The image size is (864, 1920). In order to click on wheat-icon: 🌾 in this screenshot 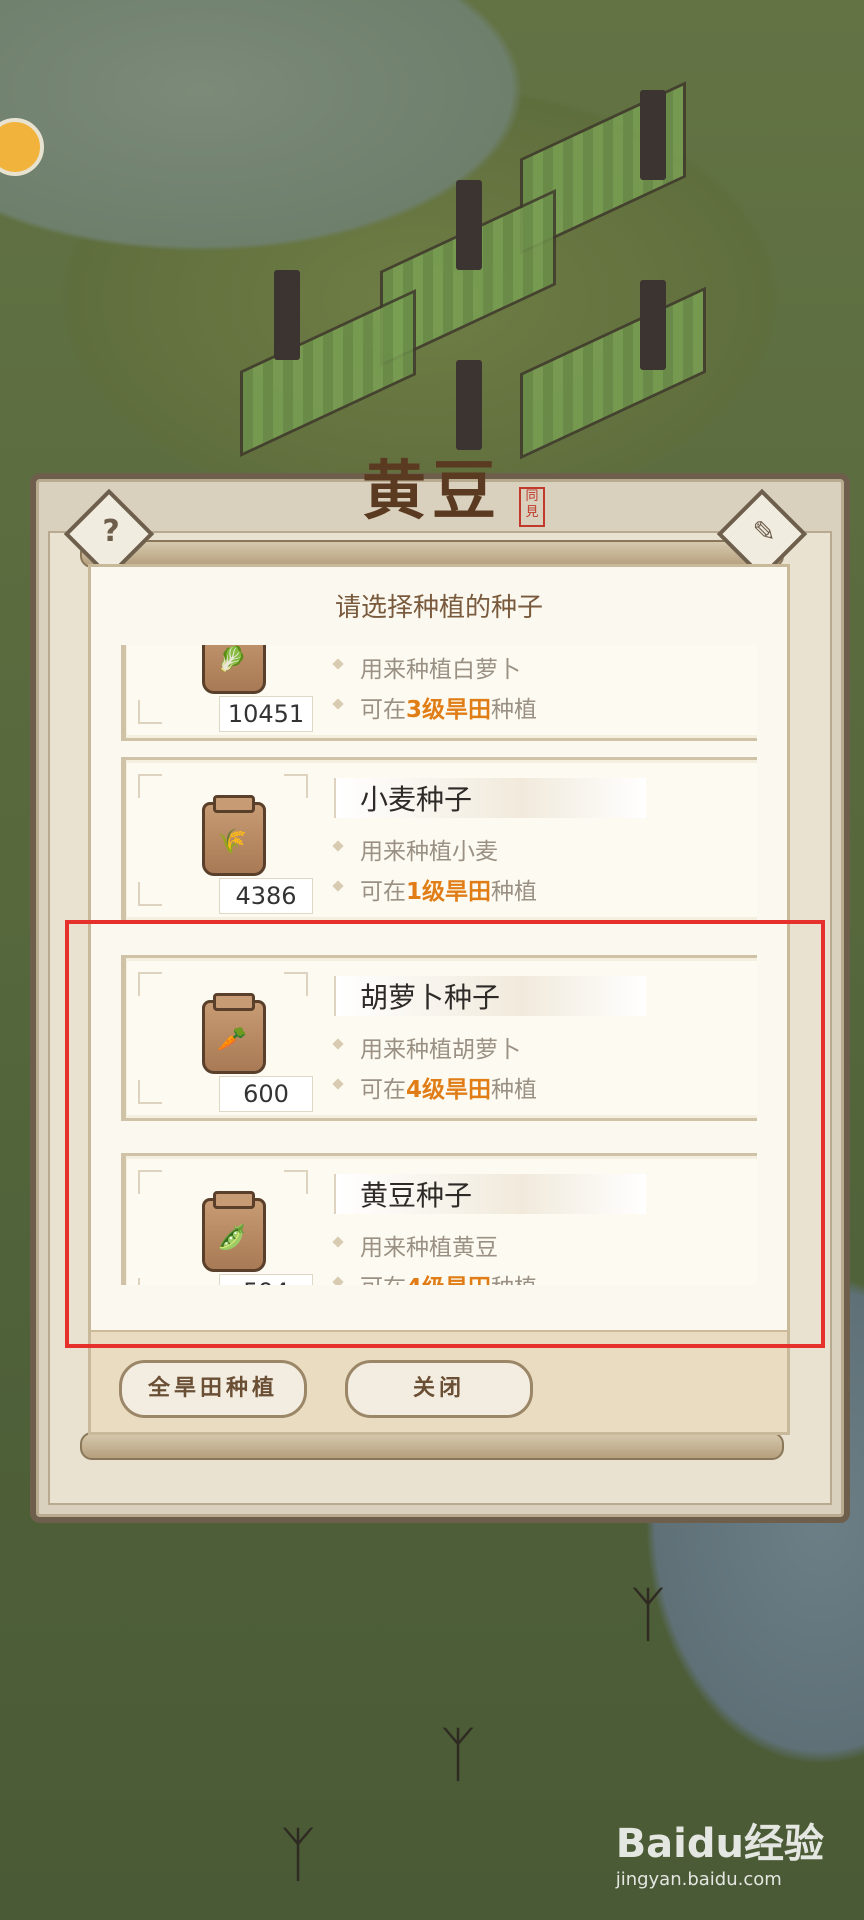, I will do `click(232, 841)`.